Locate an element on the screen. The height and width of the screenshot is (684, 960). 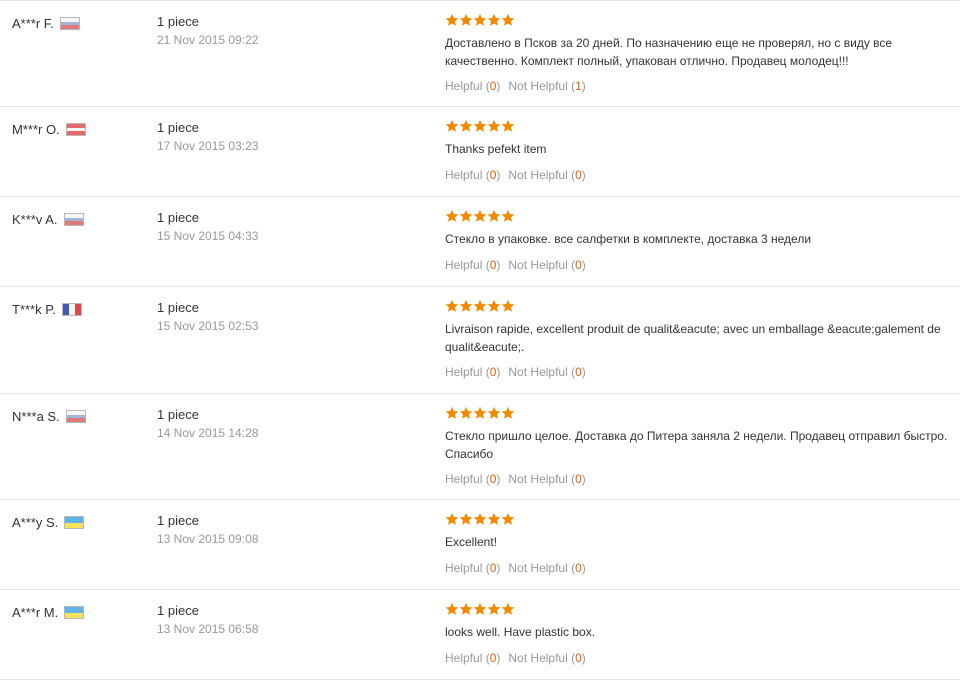
order-info: 1 piece 15 Nov 2015 04:33 is located at coordinates (207, 227).